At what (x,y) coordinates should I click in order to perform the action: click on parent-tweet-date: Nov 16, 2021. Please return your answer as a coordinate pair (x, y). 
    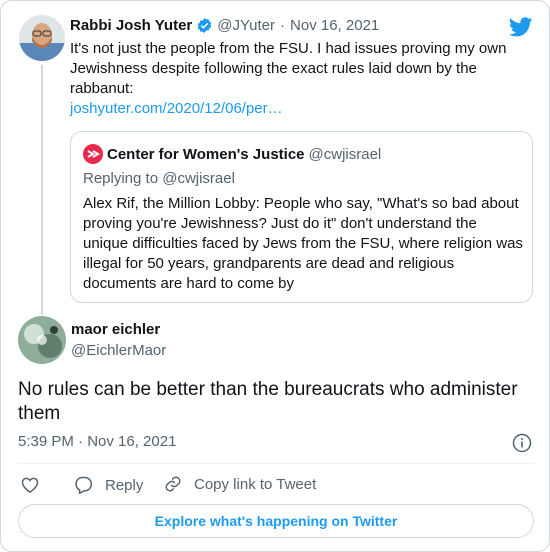
    Looking at the image, I should click on (334, 25).